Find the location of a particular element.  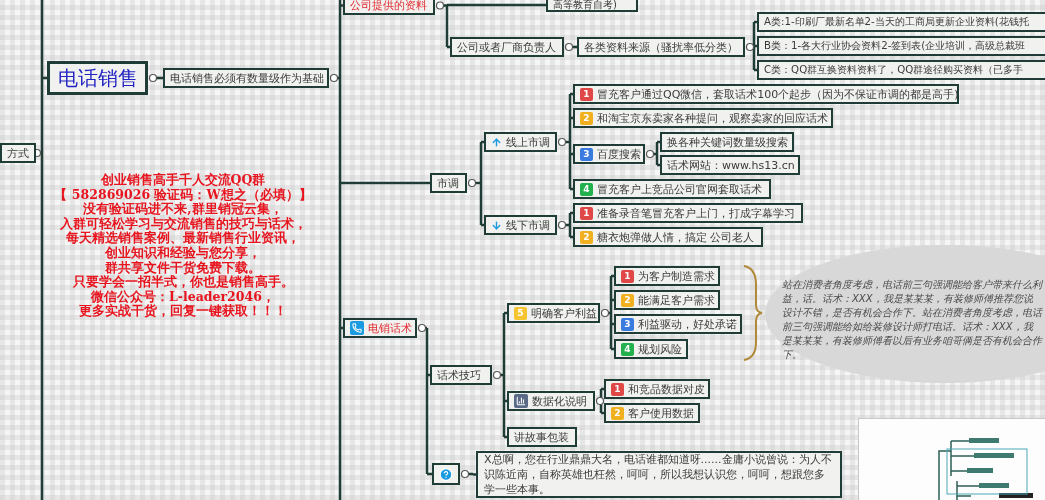

topic-node: 话术技巧 is located at coordinates (461, 375).